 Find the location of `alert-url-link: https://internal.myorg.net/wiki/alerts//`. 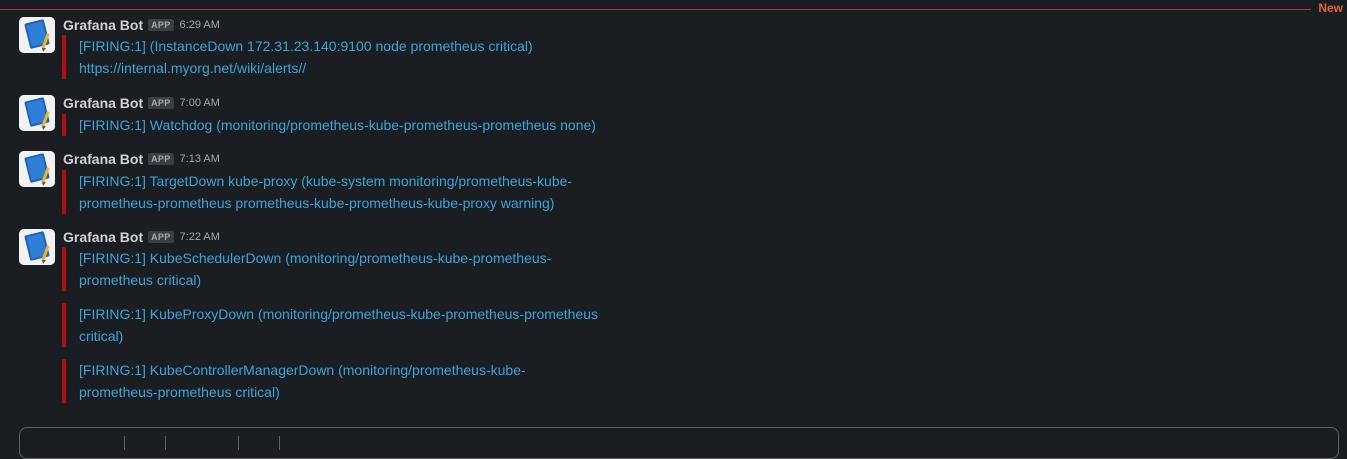

alert-url-link: https://internal.myorg.net/wiki/alerts// is located at coordinates (306, 68).